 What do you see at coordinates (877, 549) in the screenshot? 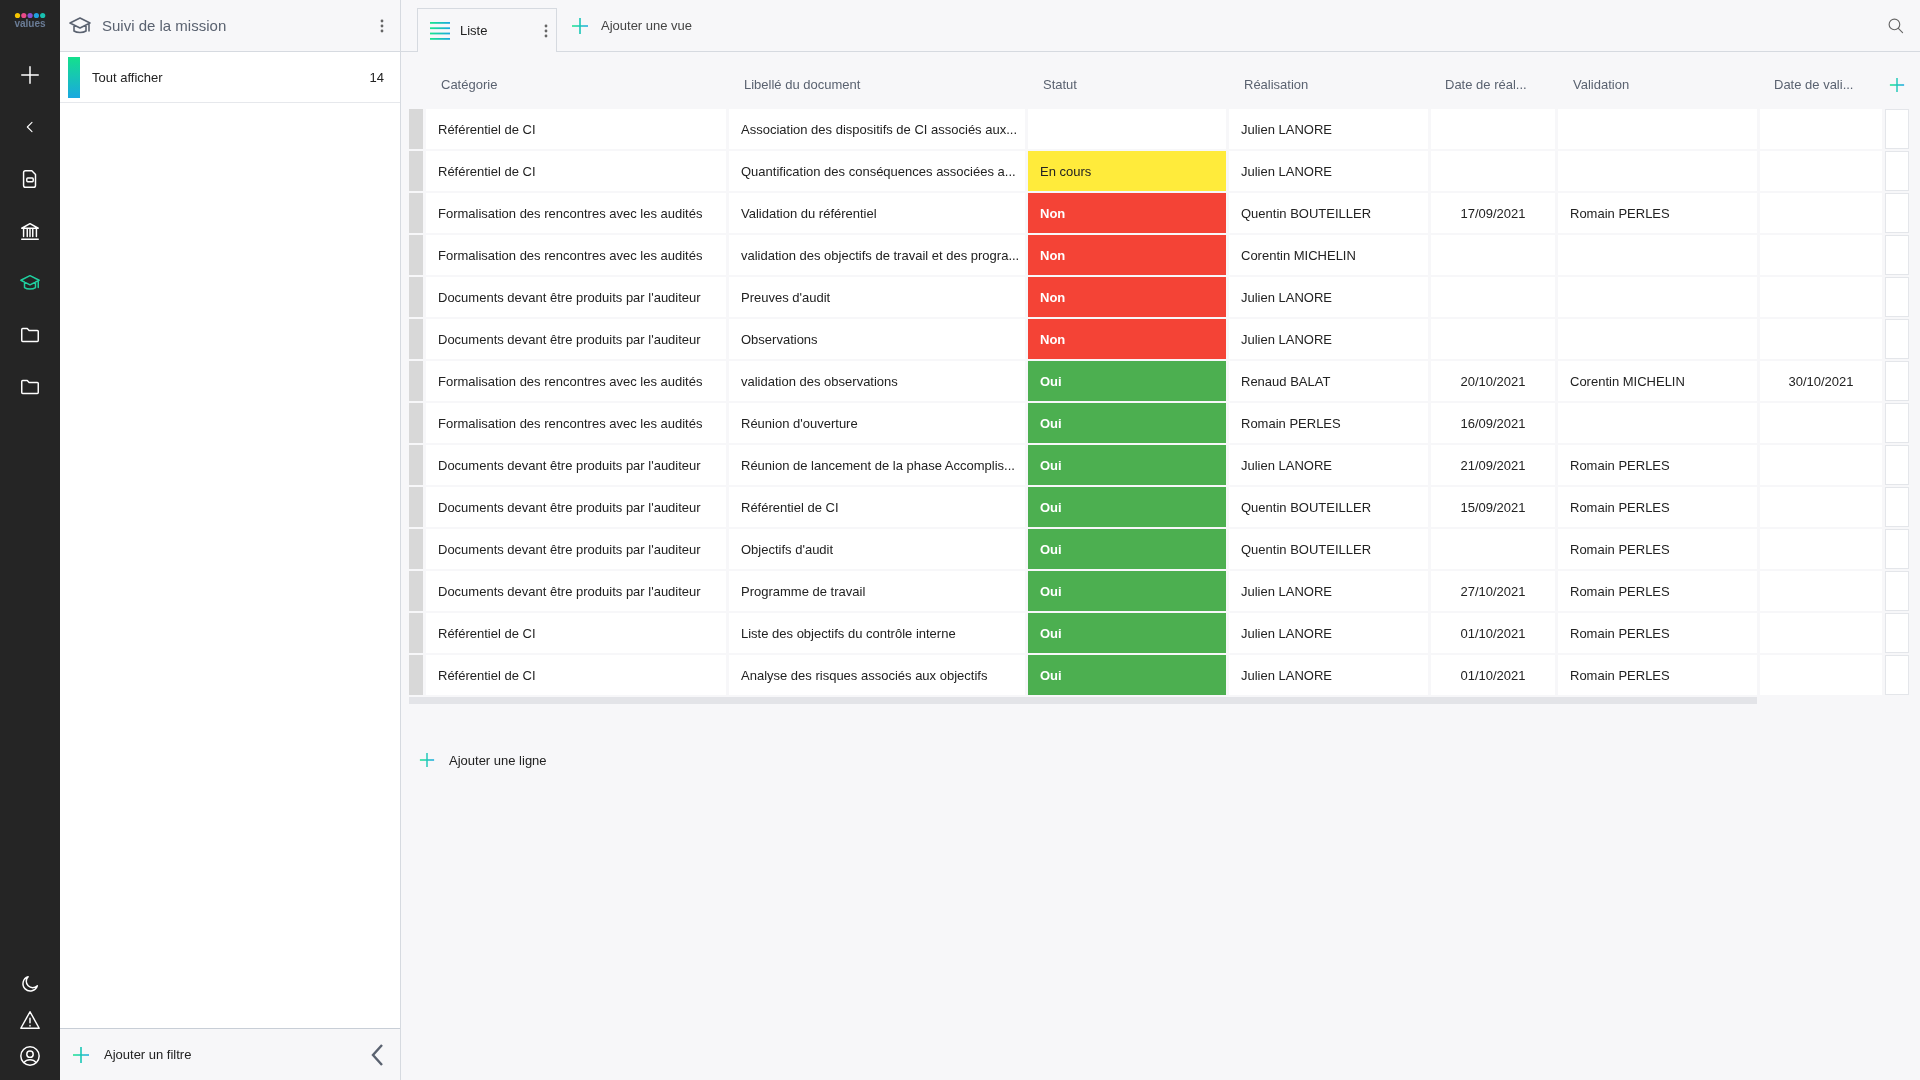
I see `table-cell: Objectifs d'audit` at bounding box center [877, 549].